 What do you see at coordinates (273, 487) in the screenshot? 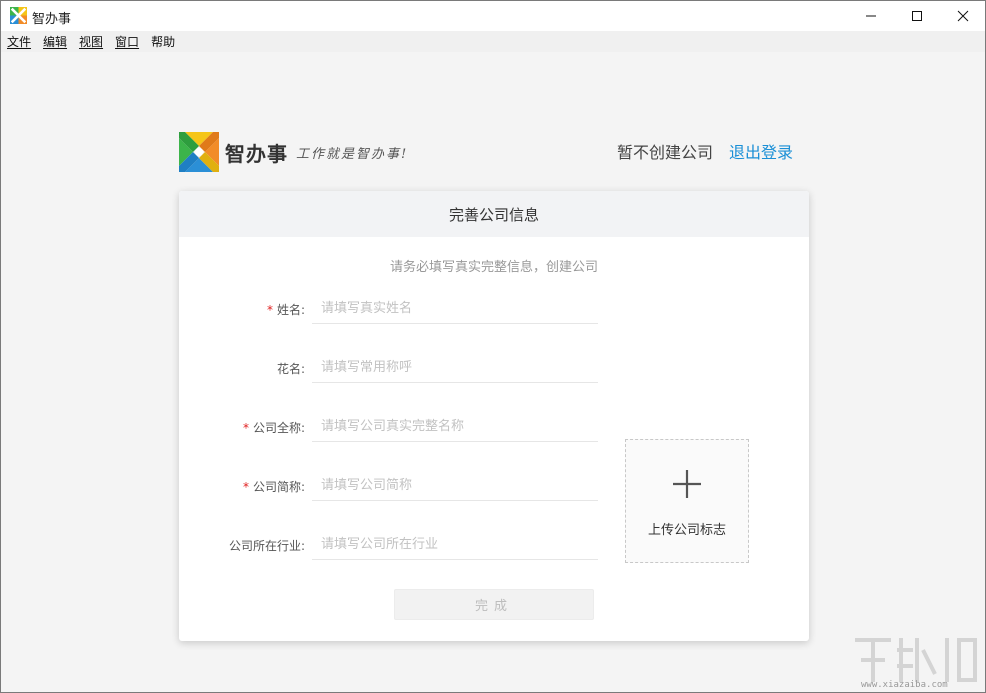
I see `company-shortname-label: * 公司简称:` at bounding box center [273, 487].